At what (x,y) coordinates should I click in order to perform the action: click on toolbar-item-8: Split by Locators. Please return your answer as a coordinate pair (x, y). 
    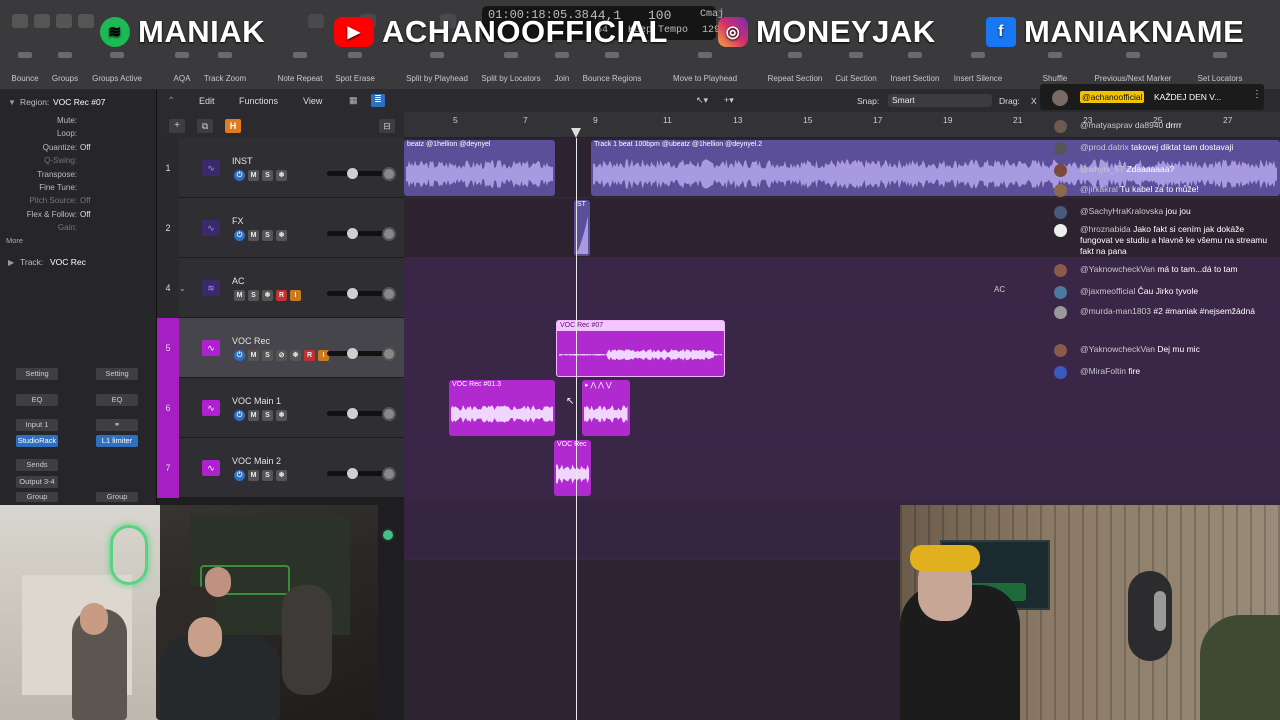
    Looking at the image, I should click on (510, 78).